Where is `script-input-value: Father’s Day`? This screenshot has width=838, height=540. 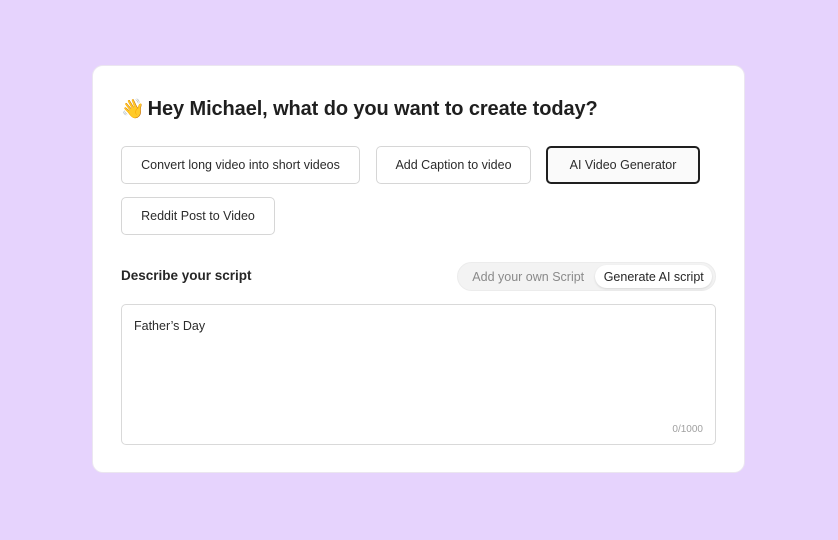 script-input-value: Father’s Day is located at coordinates (170, 326).